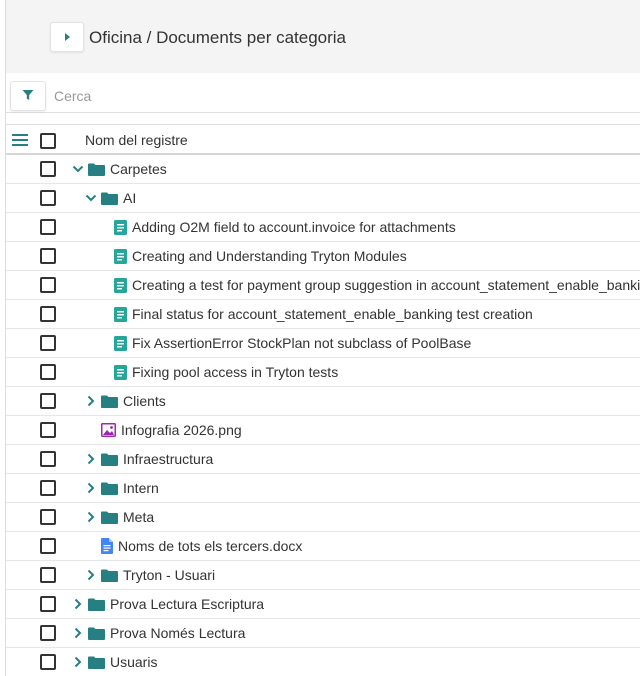 The height and width of the screenshot is (676, 640). I want to click on record-name: Clients, so click(144, 401).